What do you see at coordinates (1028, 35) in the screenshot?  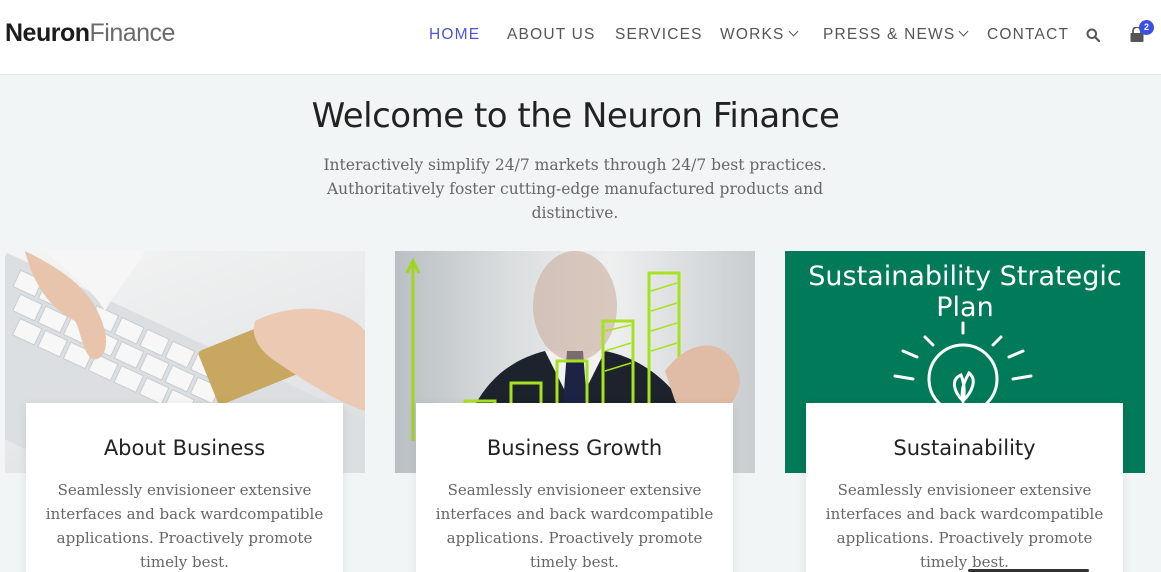 I see `nav-contact: CONTACT` at bounding box center [1028, 35].